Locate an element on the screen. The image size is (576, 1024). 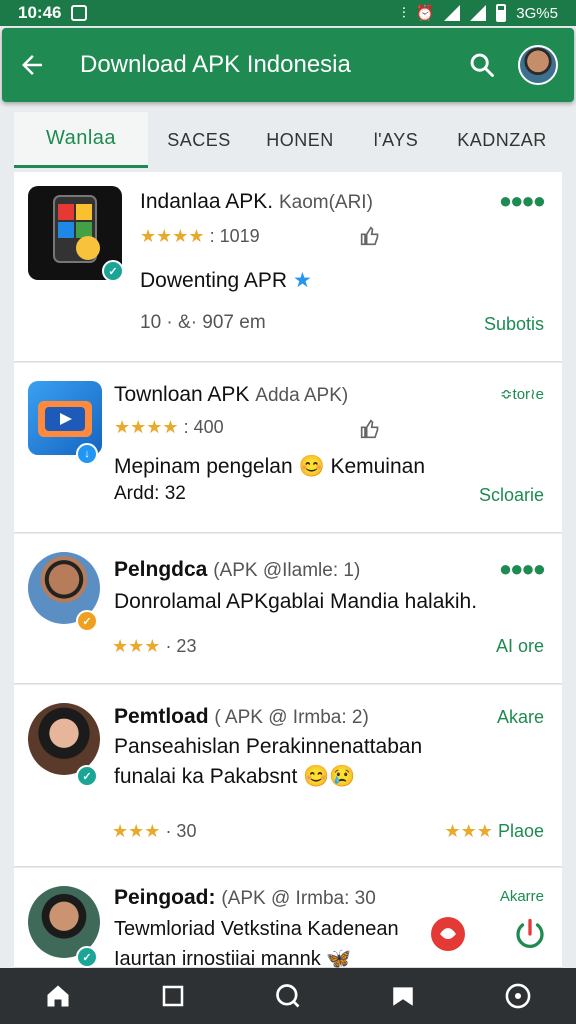
search-button is located at coordinates (482, 65).